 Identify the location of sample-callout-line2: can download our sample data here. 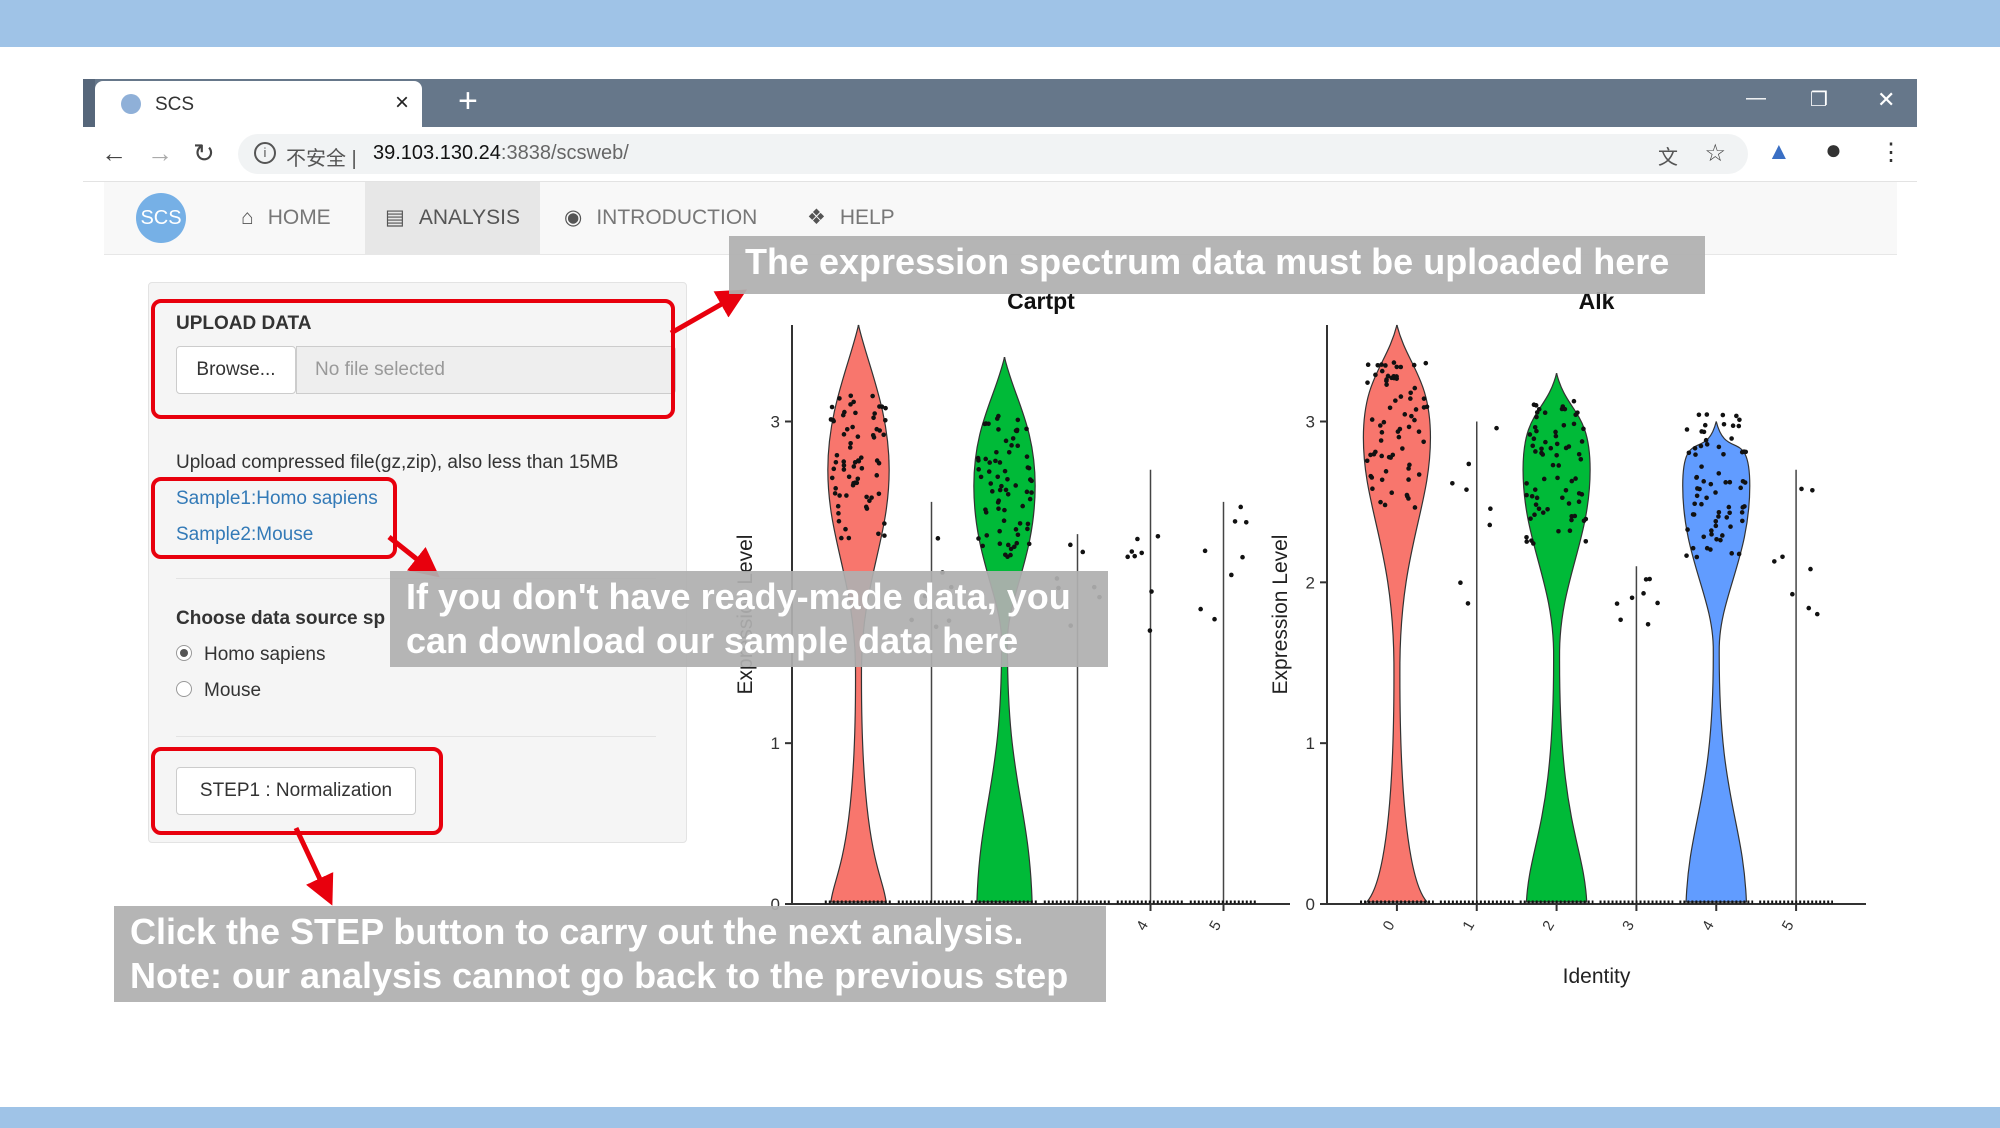
(712, 640).